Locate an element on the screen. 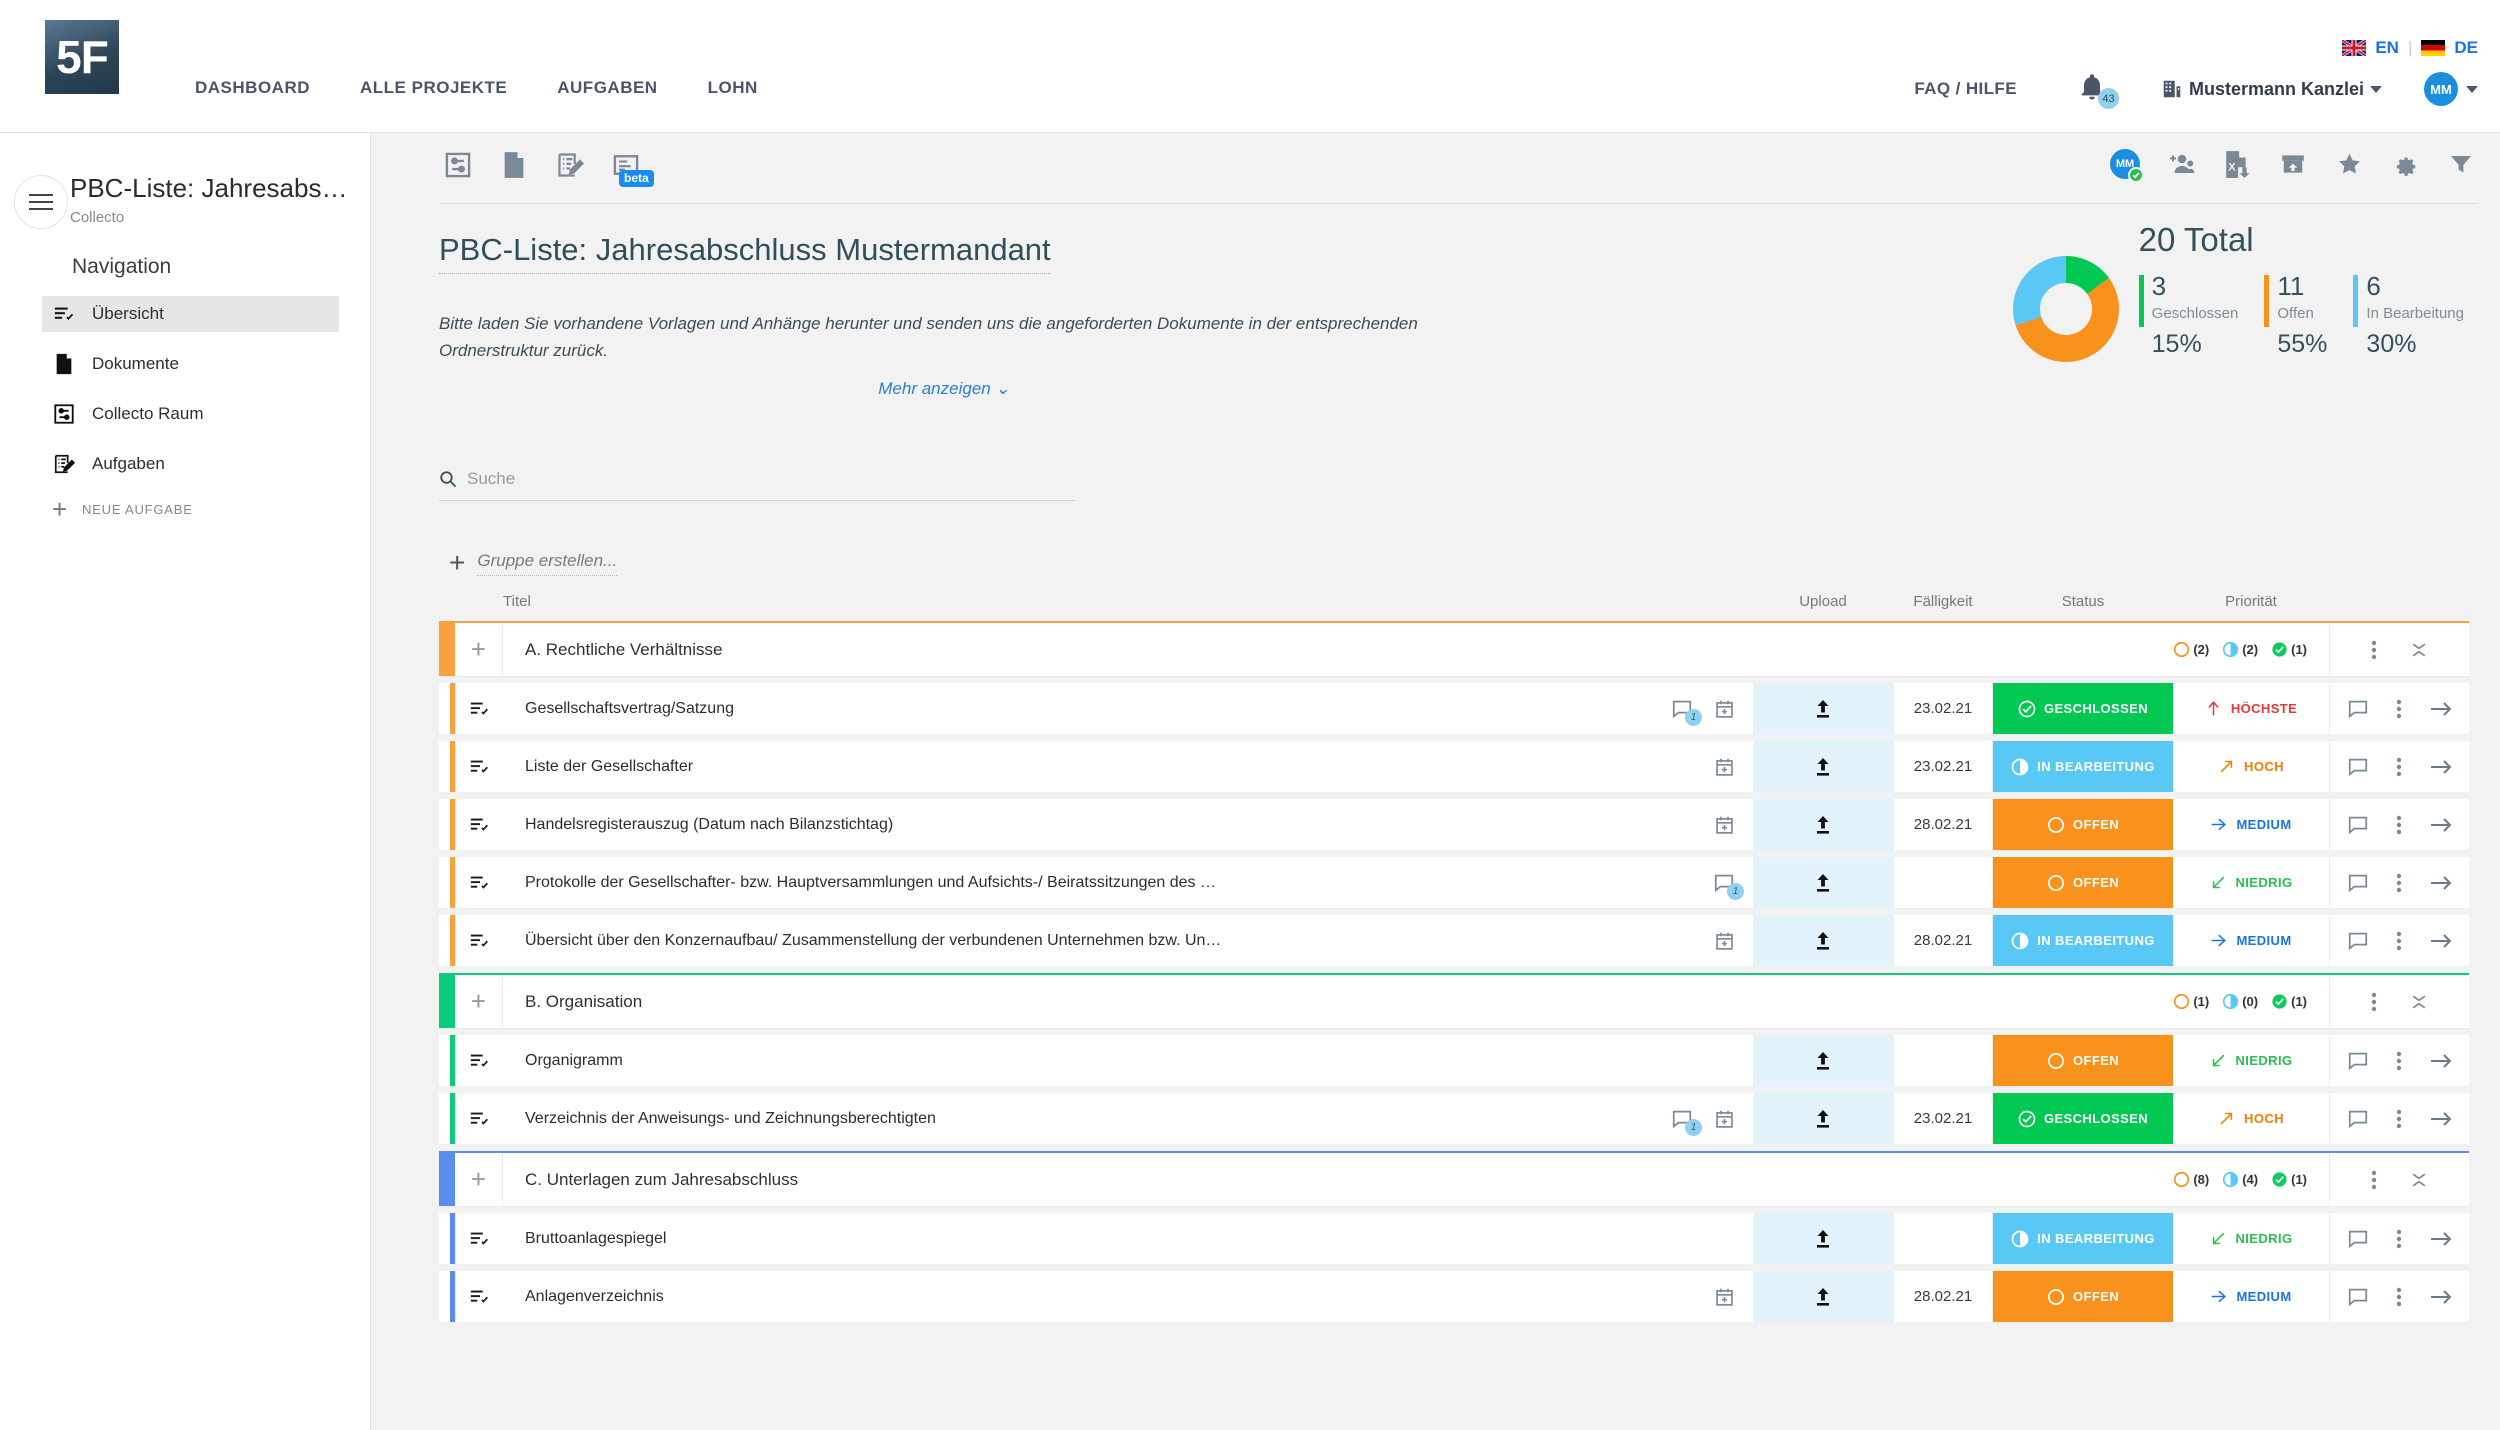 The image size is (2500, 1430). report-icon: beta is located at coordinates (630, 166).